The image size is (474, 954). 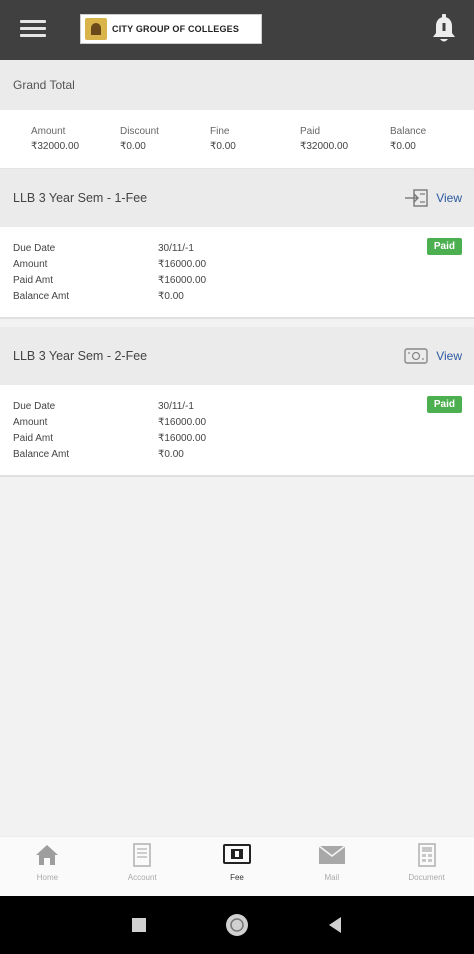 What do you see at coordinates (237, 198) in the screenshot?
I see `fee-card-header: LLB 3 Year Sem - 1-Fee View` at bounding box center [237, 198].